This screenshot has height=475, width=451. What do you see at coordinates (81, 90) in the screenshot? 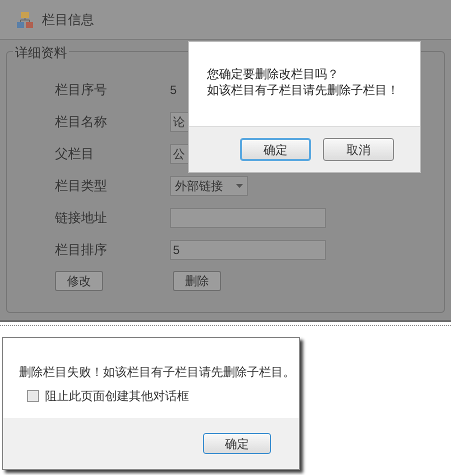
I see `field-label: 栏目序号` at bounding box center [81, 90].